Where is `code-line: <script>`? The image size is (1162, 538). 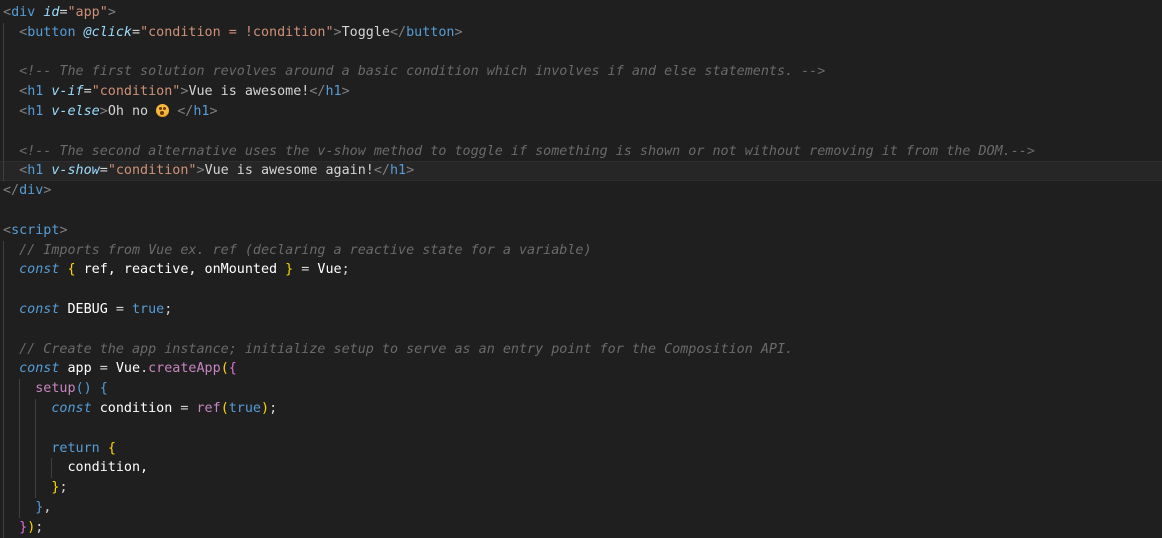 code-line: <script> is located at coordinates (581, 231).